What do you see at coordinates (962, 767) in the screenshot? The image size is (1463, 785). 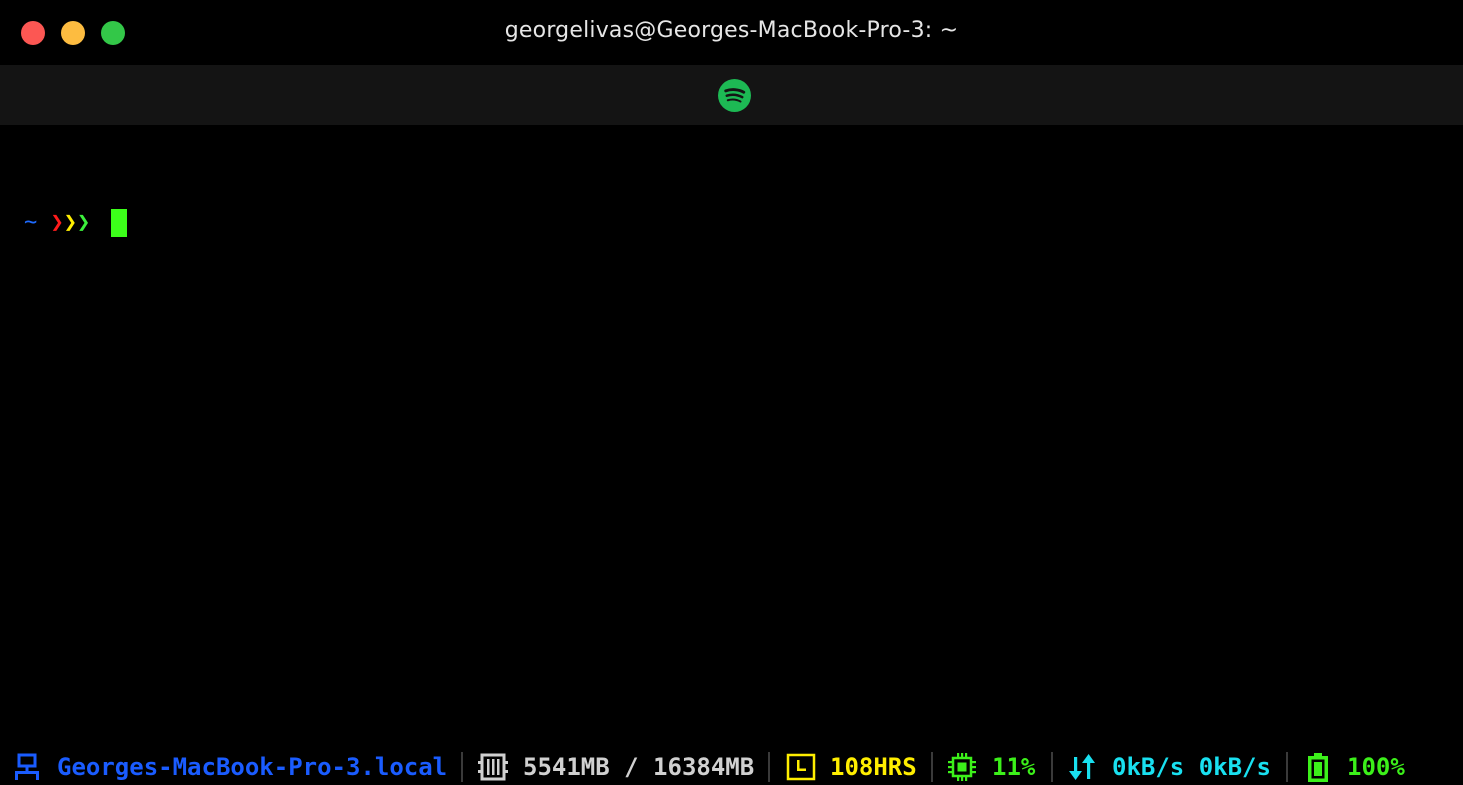 I see `cpu-icon` at bounding box center [962, 767].